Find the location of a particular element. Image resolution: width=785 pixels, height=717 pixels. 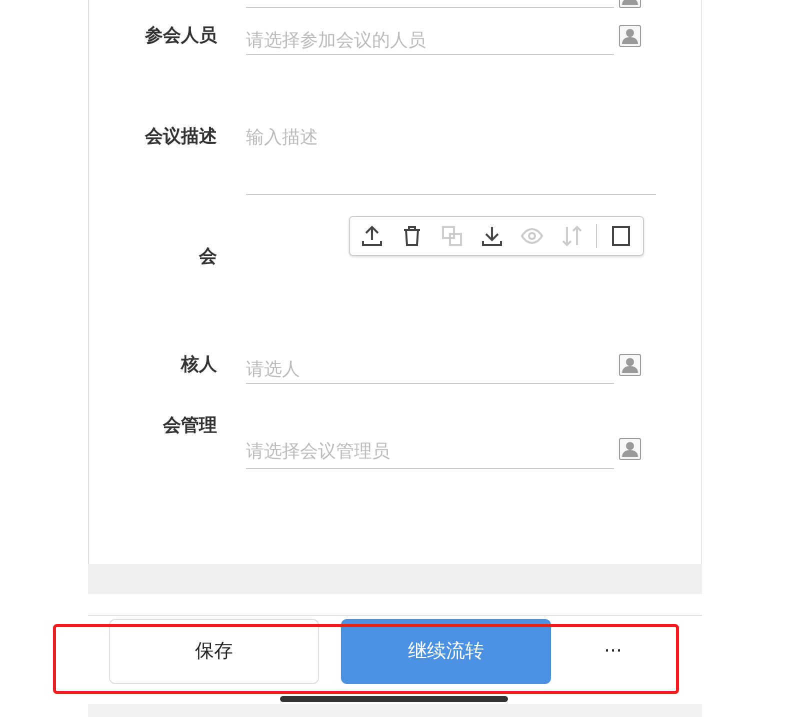

select-field: 请选择会议管理员 is located at coordinates (430, 451).